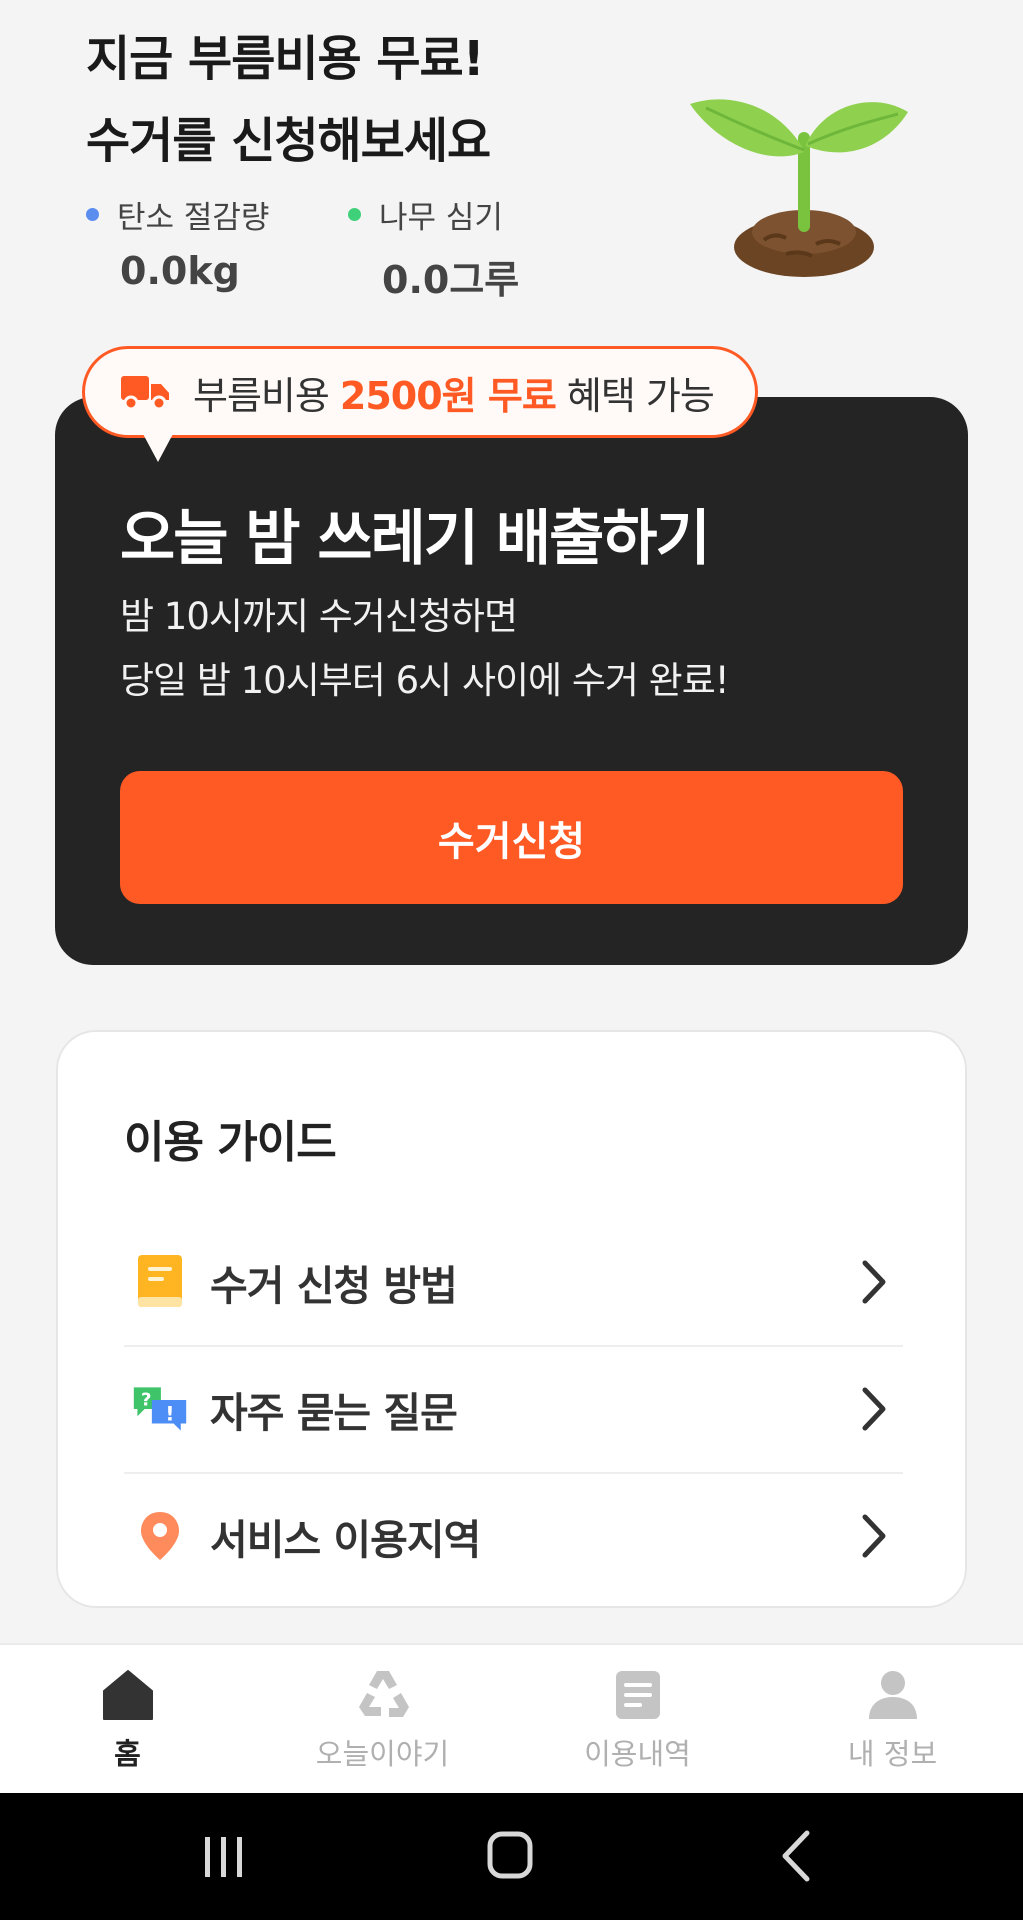 The image size is (1023, 1920). What do you see at coordinates (637, 1695) in the screenshot?
I see `document-icon` at bounding box center [637, 1695].